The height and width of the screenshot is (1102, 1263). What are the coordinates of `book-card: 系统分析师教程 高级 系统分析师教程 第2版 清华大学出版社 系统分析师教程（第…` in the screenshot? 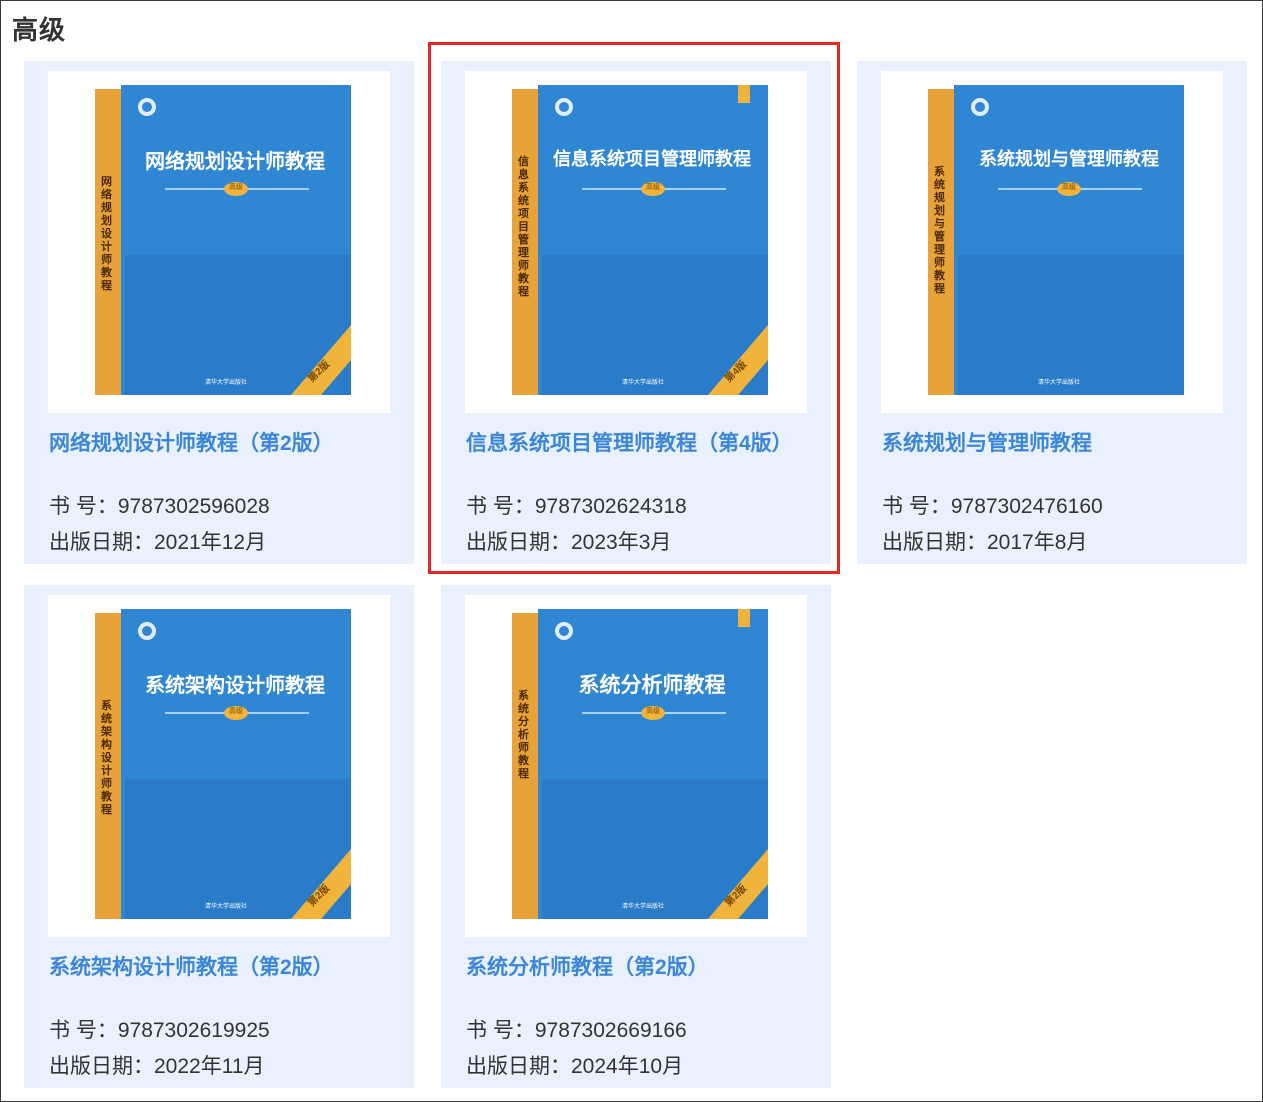 It's located at (636, 836).